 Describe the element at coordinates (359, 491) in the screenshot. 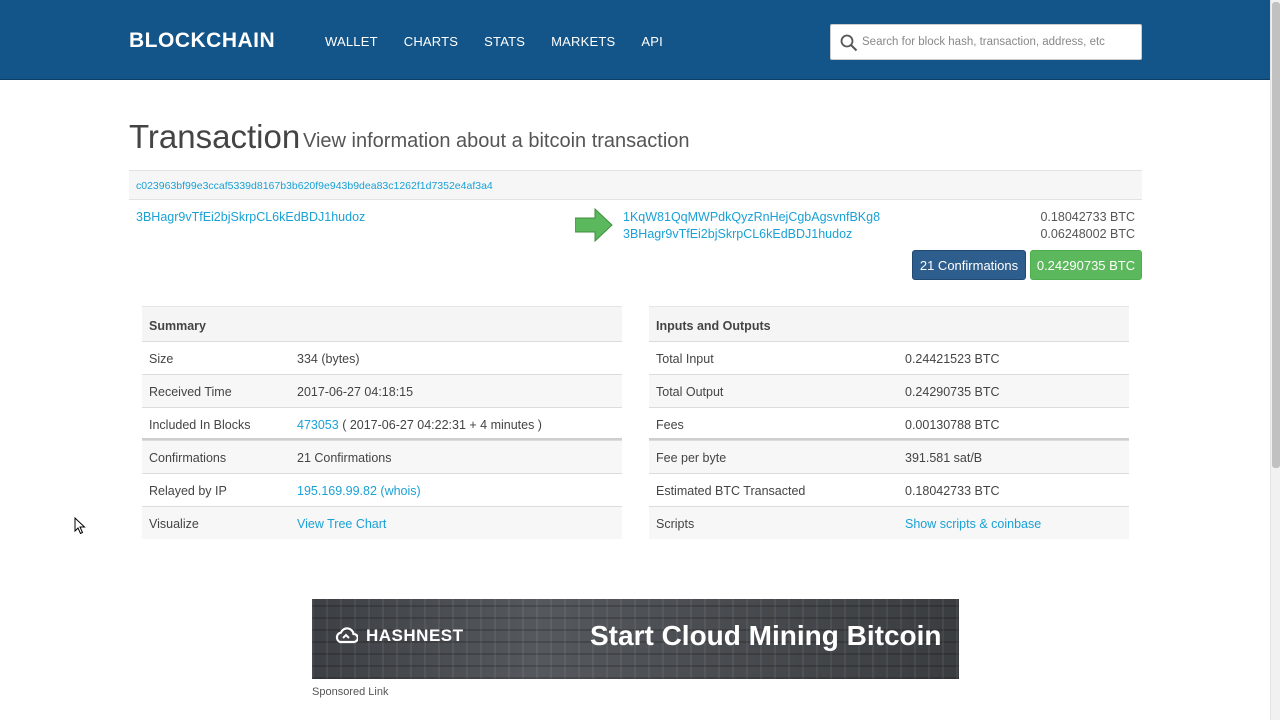

I see `relayed-ip-link: 195.169.99.82 (whois)` at that location.